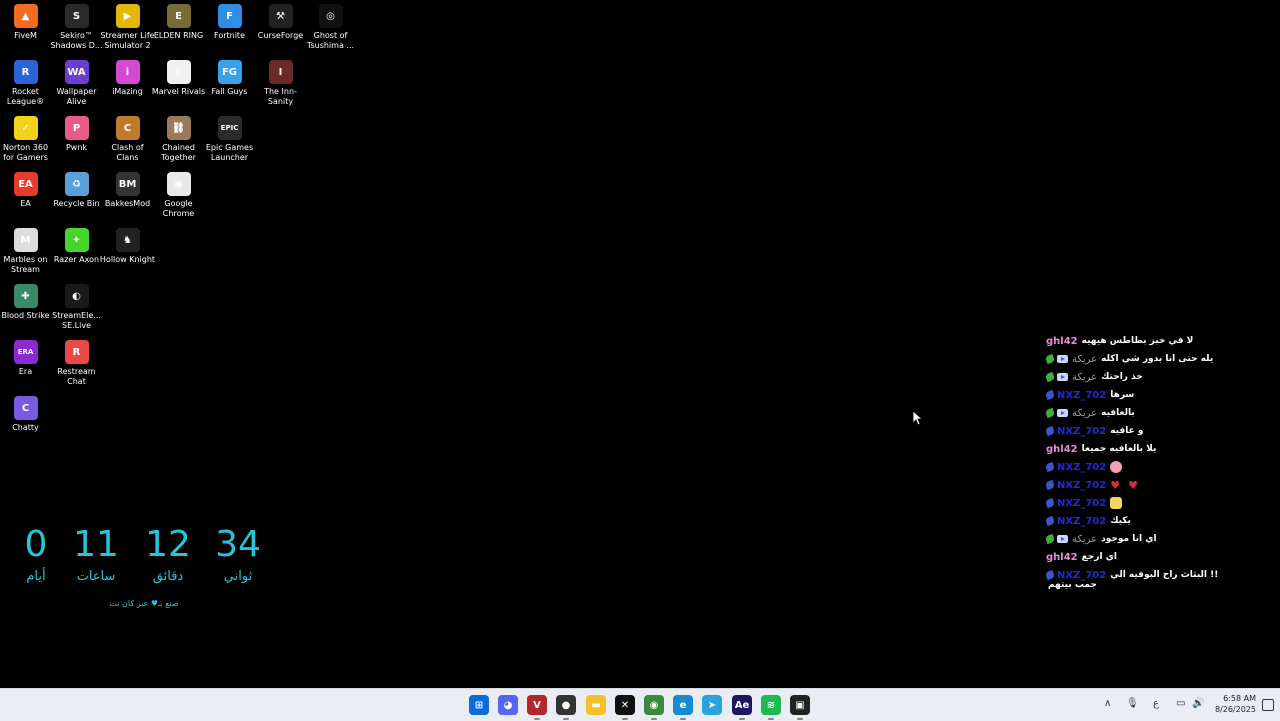  What do you see at coordinates (76, 188) in the screenshot?
I see `desktop-icon-recycle-bin: ♻ Recycle Bin` at bounding box center [76, 188].